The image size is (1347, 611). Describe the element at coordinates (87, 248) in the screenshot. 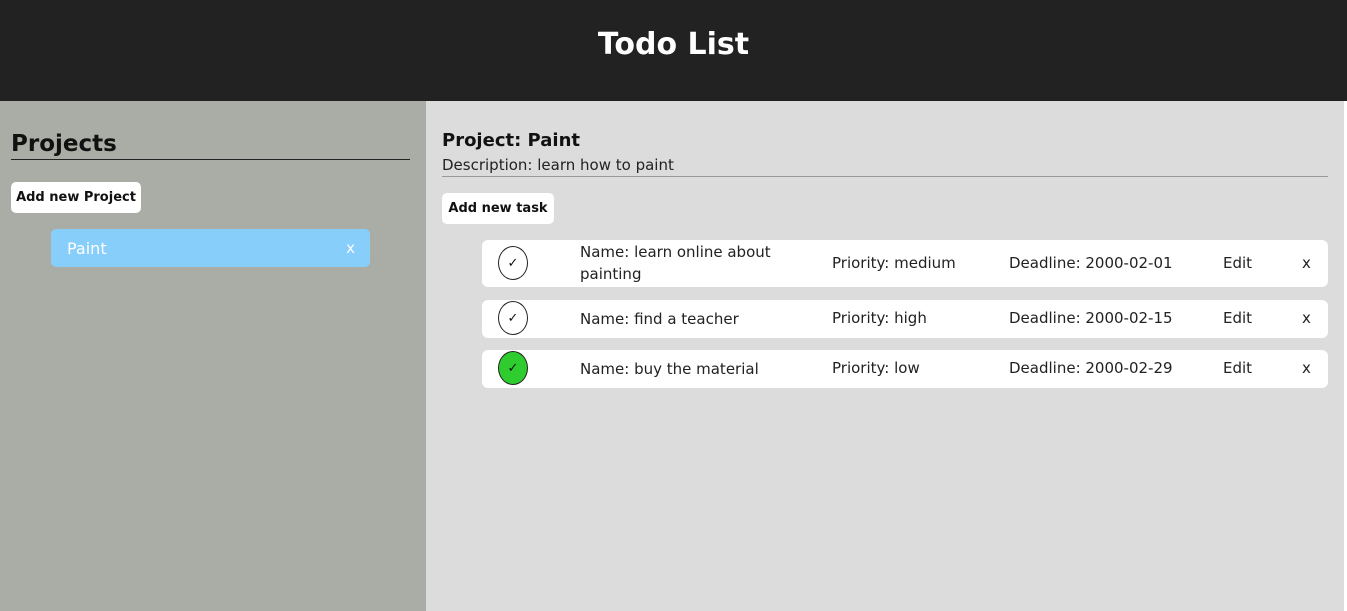

I see `project-item-label: Paint` at that location.